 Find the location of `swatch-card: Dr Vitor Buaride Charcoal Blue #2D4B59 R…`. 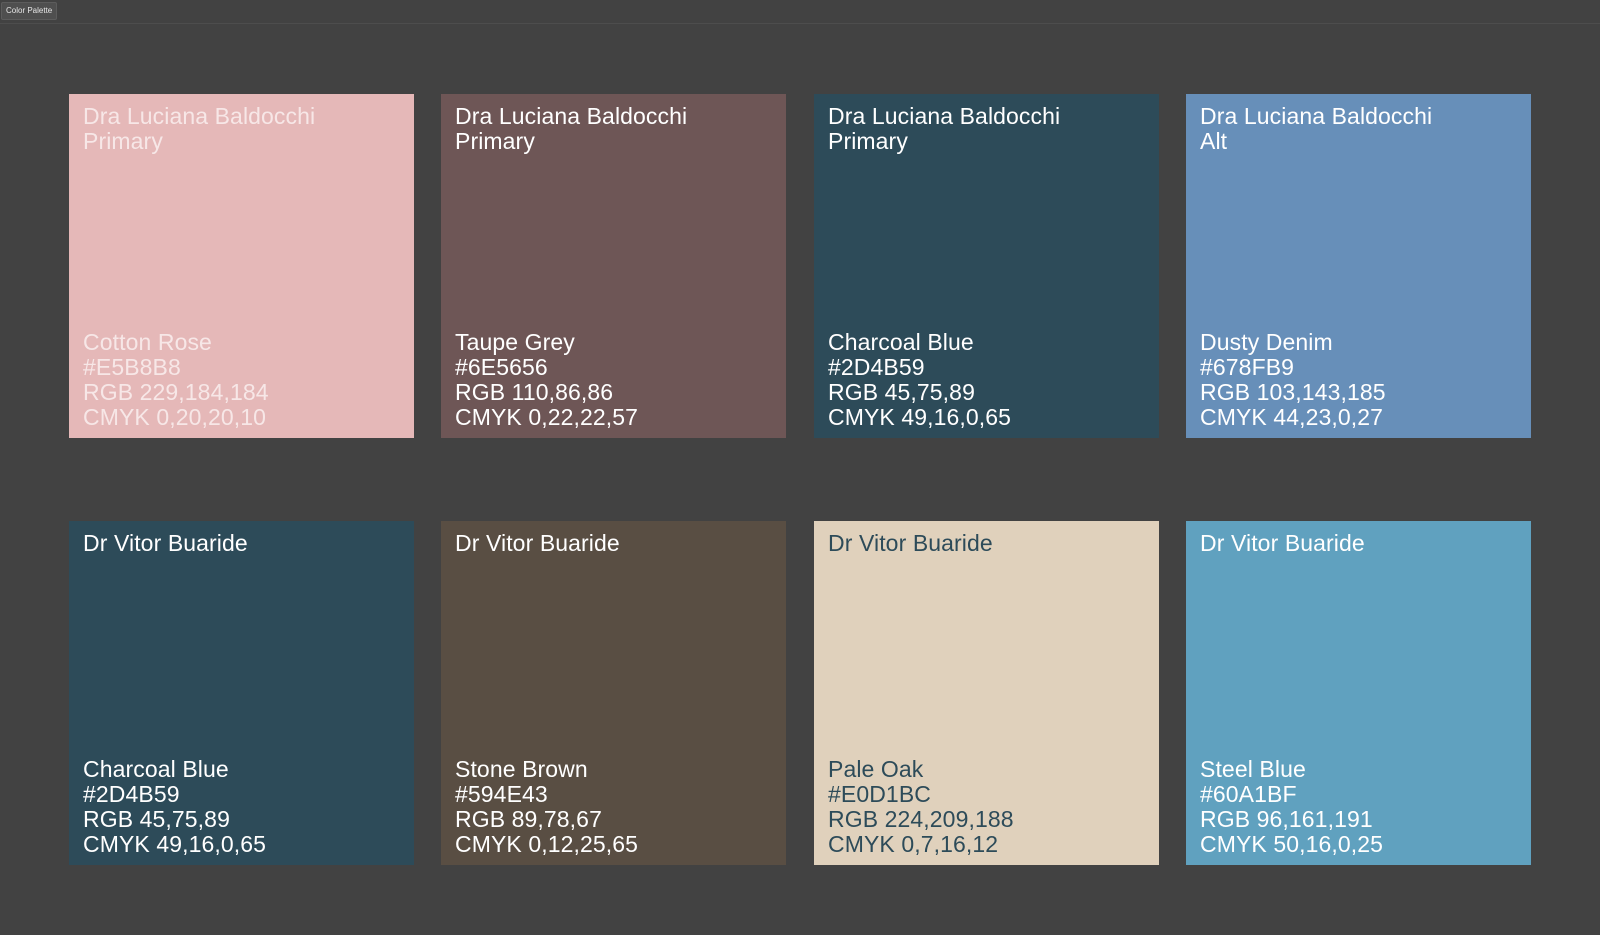

swatch-card: Dr Vitor Buaride Charcoal Blue #2D4B59 R… is located at coordinates (241, 693).